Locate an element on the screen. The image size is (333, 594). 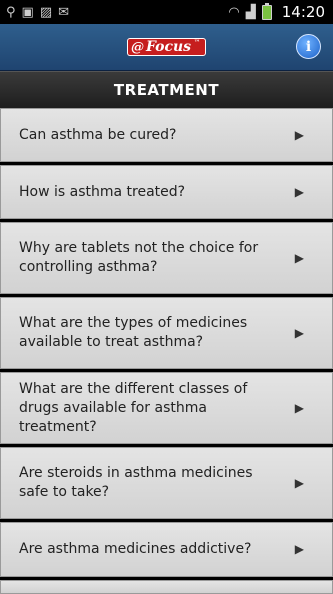
focus-logo: @ Focus ™ is located at coordinates (166, 47).